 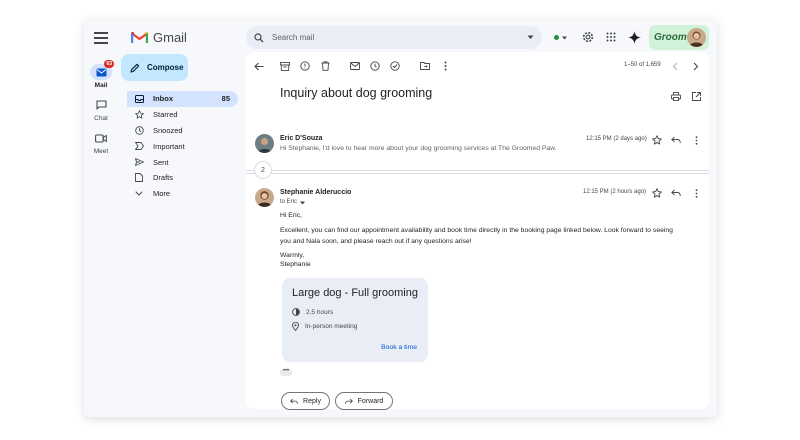 What do you see at coordinates (312, 401) in the screenshot?
I see `reply-label: Reply` at bounding box center [312, 401].